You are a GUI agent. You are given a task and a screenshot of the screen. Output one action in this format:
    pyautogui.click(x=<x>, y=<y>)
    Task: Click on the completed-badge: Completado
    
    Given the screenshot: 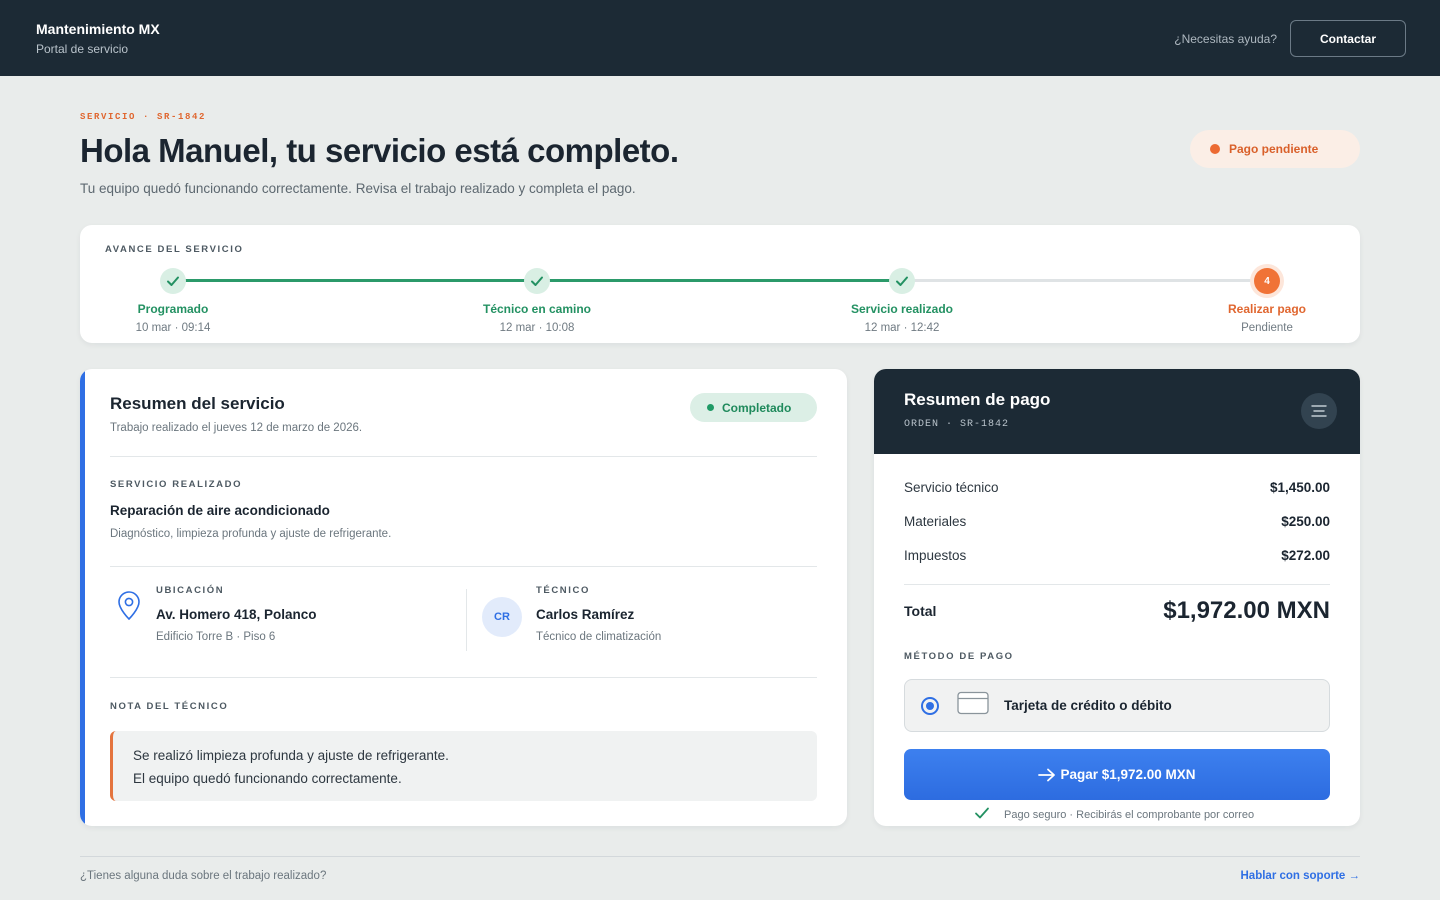 What is the action you would take?
    pyautogui.click(x=753, y=407)
    